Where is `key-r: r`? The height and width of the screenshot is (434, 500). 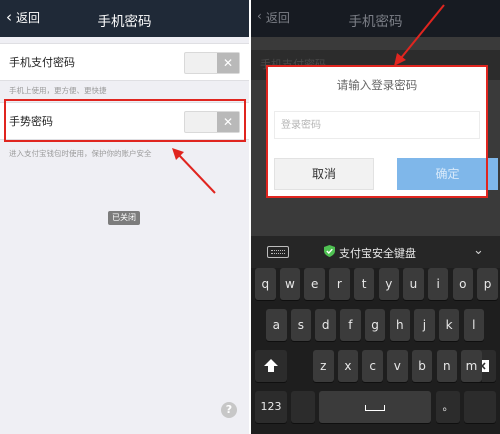
key-r: r is located at coordinates (339, 284).